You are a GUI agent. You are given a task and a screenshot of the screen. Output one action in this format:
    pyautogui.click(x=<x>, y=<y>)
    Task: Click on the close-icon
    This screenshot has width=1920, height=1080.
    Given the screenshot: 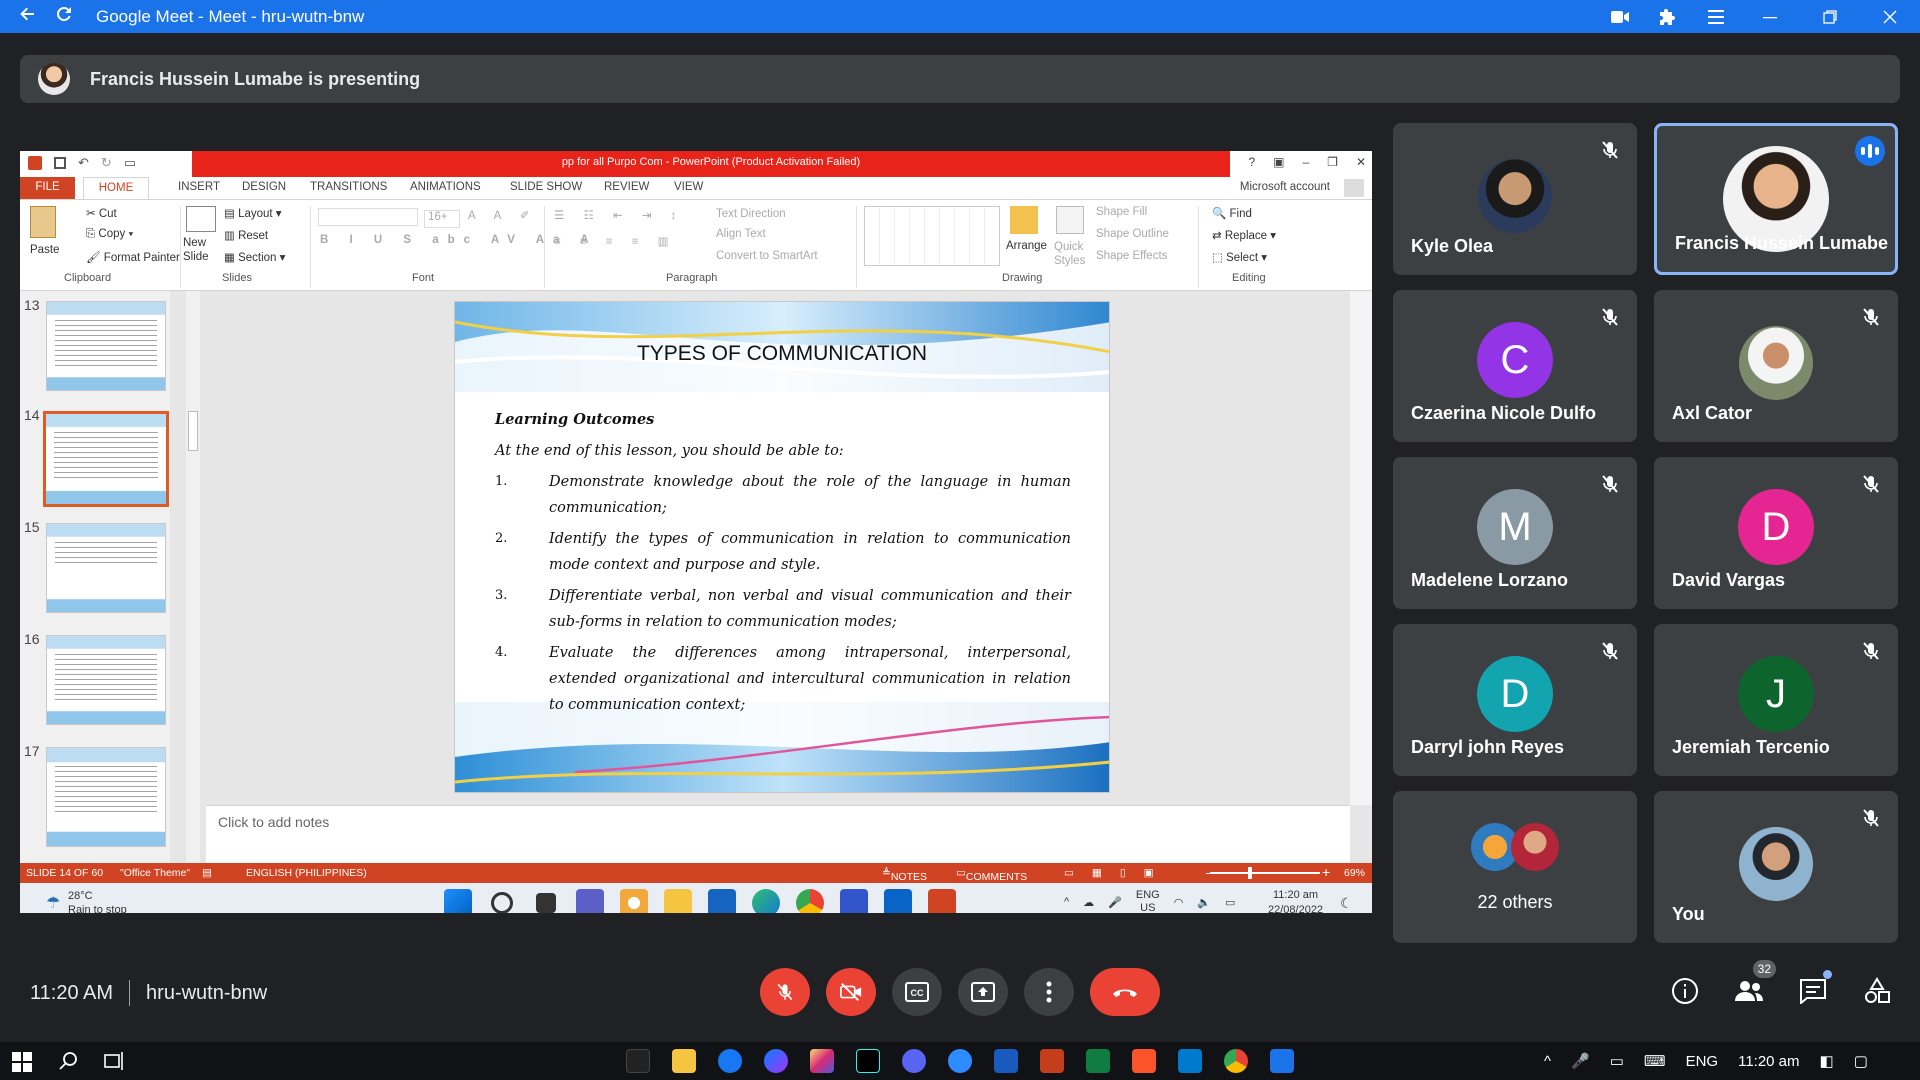 What is the action you would take?
    pyautogui.click(x=1890, y=16)
    